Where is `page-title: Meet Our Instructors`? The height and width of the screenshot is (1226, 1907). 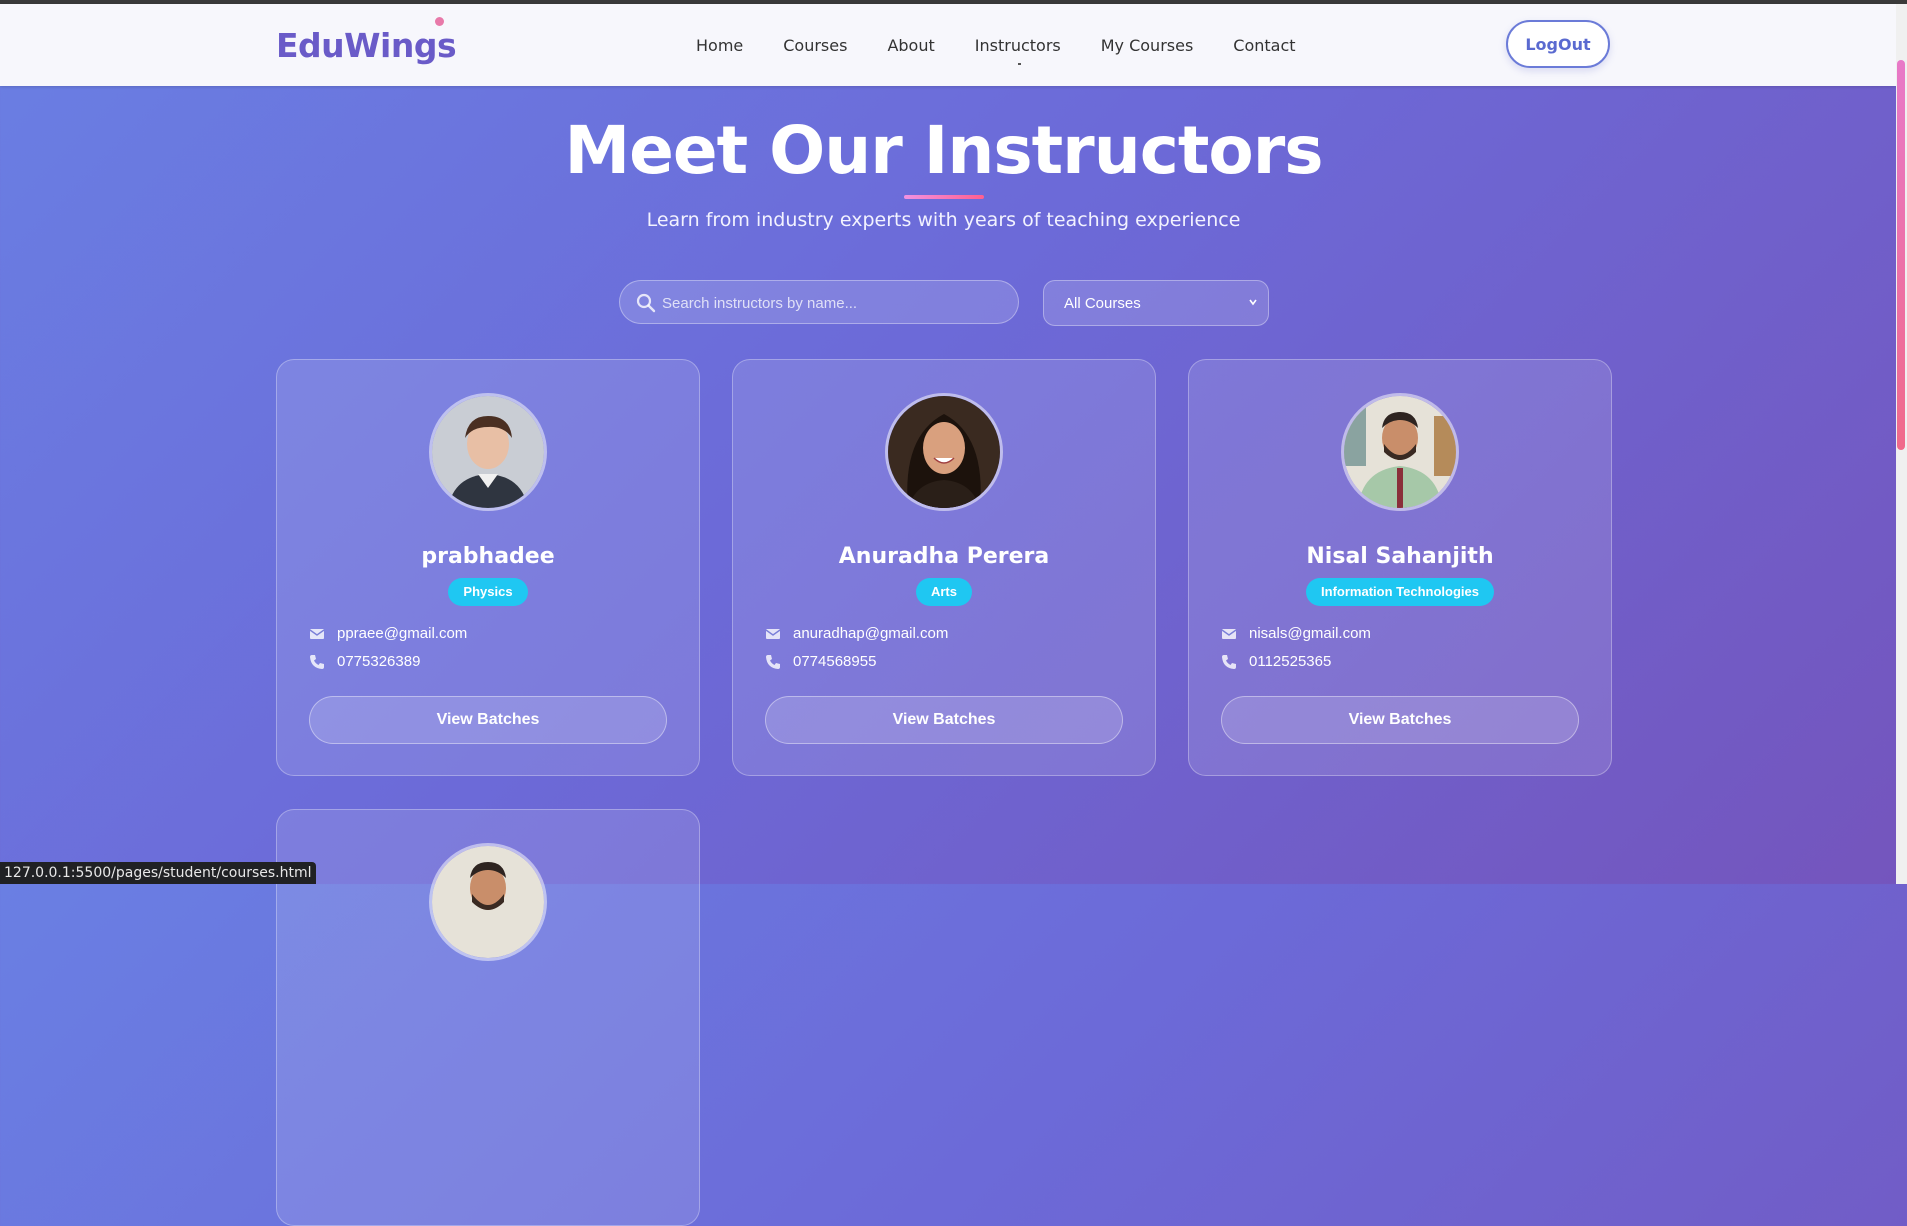 page-title: Meet Our Instructors is located at coordinates (943, 150).